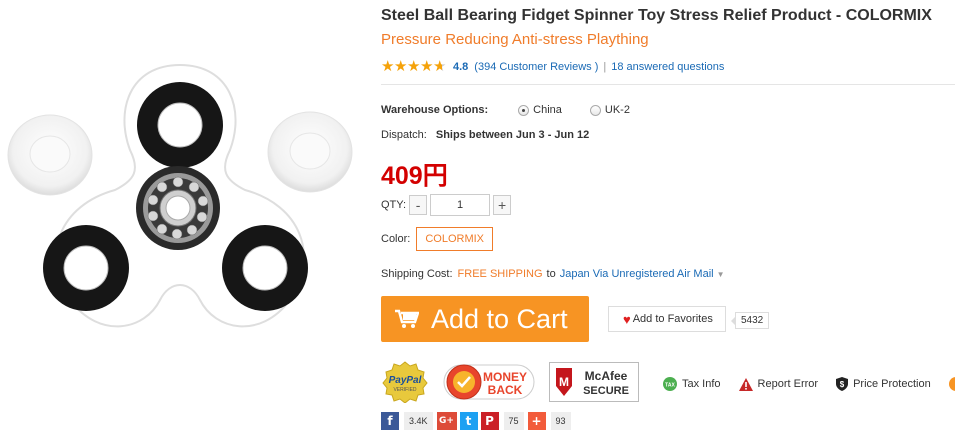 This screenshot has height=437, width=955. I want to click on paypal-verified-badge: PayPal VERIFIED, so click(405, 384).